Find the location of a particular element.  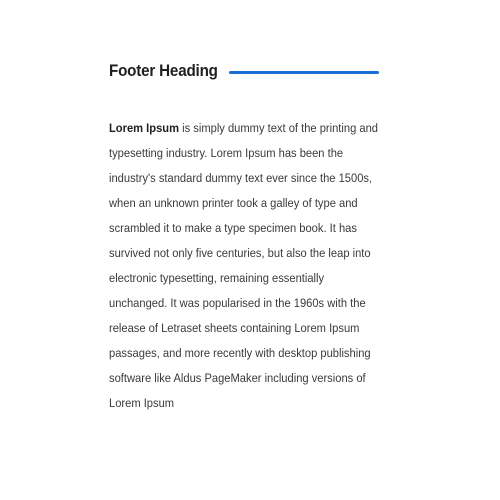

heading-accent-rule is located at coordinates (304, 72).